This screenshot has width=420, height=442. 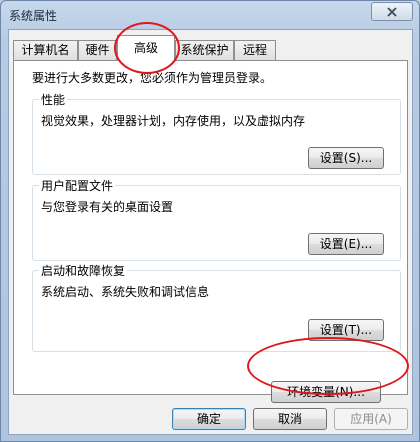 I want to click on close-icon, so click(x=392, y=11).